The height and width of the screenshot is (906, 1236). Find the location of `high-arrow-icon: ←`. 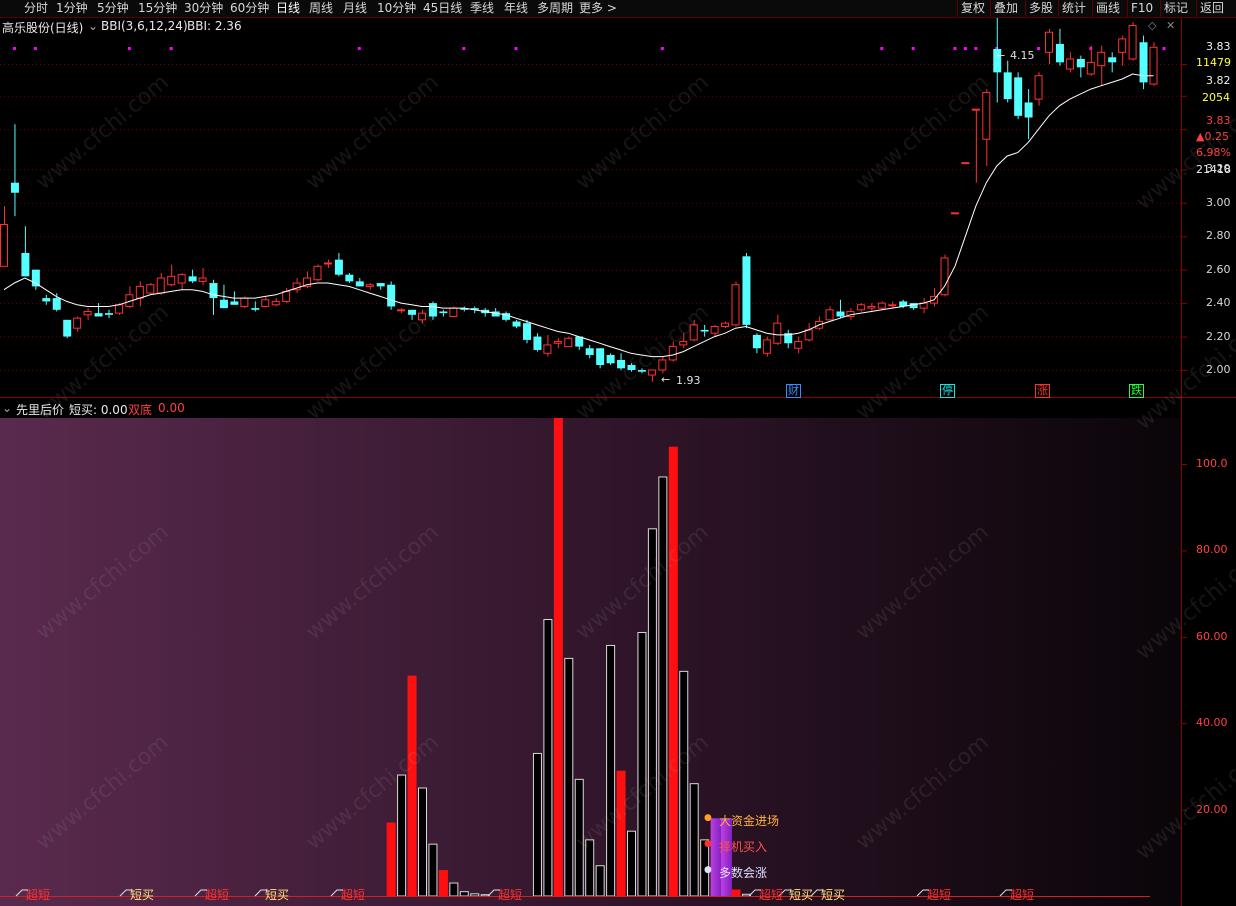

high-arrow-icon: ← is located at coordinates (1001, 55).